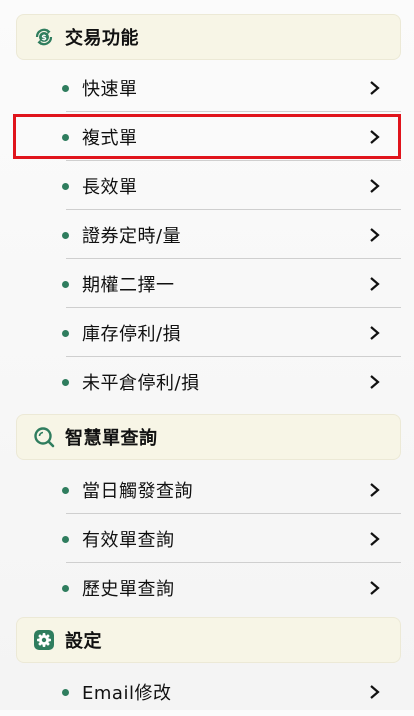 The height and width of the screenshot is (716, 414). What do you see at coordinates (44, 640) in the screenshot?
I see `gear-icon` at bounding box center [44, 640].